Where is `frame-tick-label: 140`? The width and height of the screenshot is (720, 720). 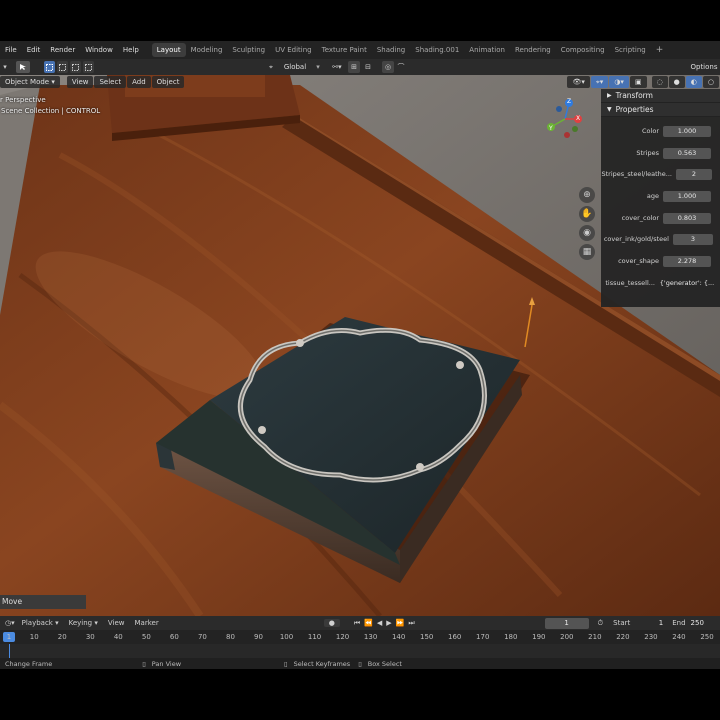
frame-tick-label: 140 is located at coordinates (398, 637).